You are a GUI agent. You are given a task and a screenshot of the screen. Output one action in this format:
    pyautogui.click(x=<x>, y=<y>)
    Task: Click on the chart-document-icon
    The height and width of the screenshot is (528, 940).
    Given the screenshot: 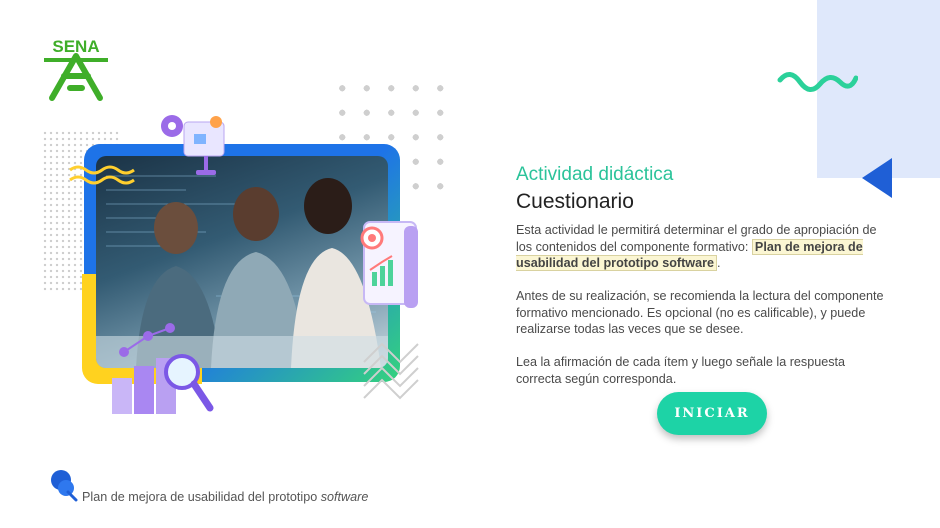 What is the action you would take?
    pyautogui.click(x=389, y=264)
    